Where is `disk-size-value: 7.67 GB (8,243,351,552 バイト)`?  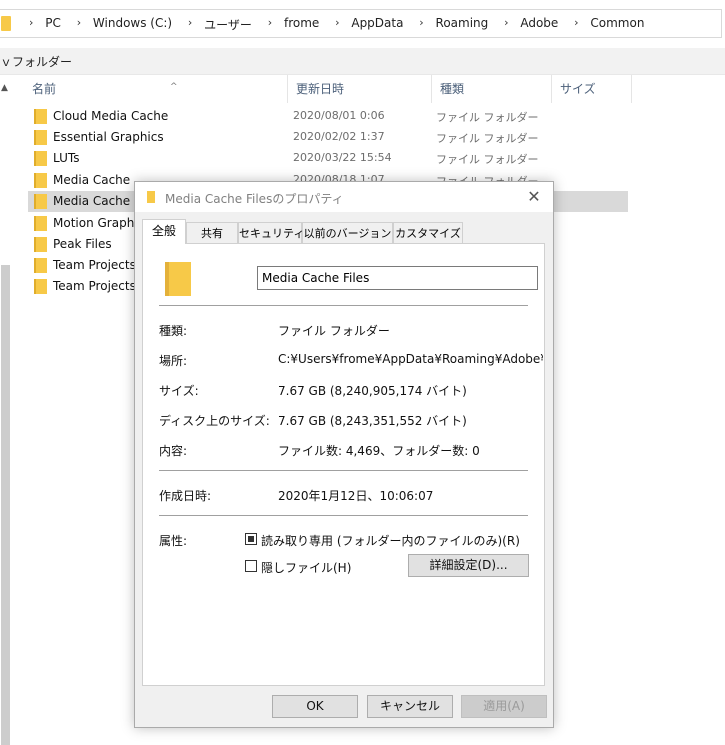
disk-size-value: 7.67 GB (8,243,351,552 バイト) is located at coordinates (372, 421).